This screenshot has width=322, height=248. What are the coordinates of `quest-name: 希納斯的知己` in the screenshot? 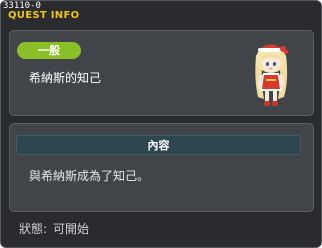 It's located at (65, 78).